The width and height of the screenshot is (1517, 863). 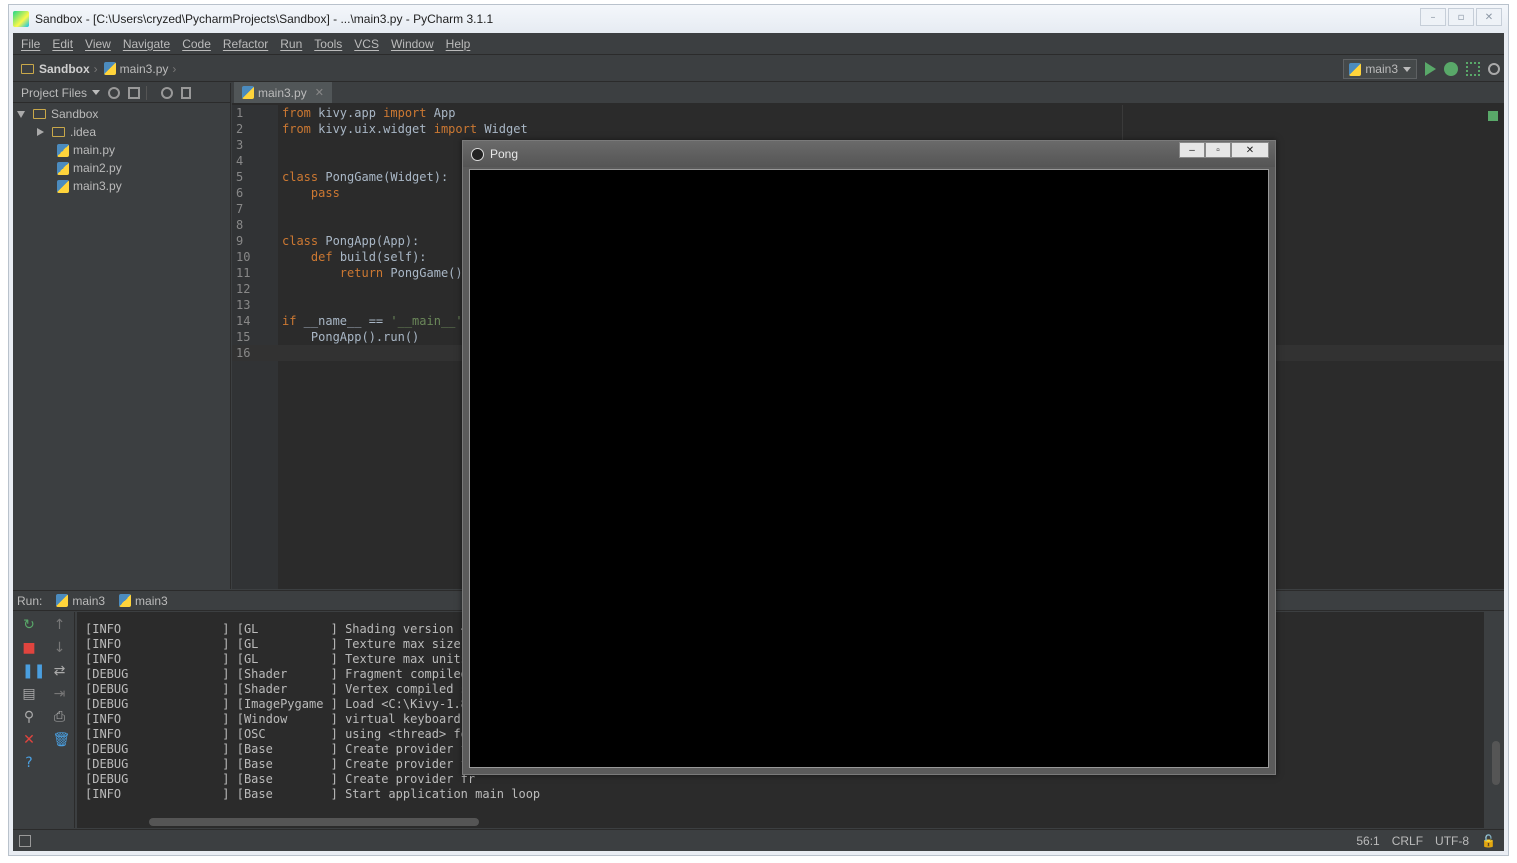 What do you see at coordinates (1473, 69) in the screenshot?
I see `coverage-icon` at bounding box center [1473, 69].